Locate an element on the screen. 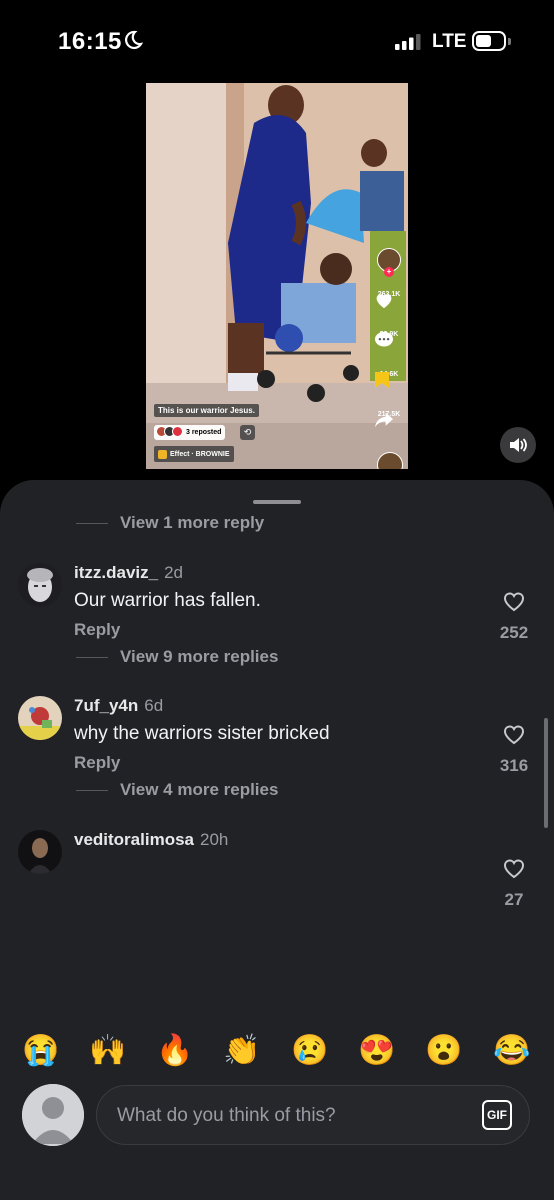 This screenshot has width=554, height=1200. comment-text: Our warrior has fallen. is located at coordinates (167, 600).